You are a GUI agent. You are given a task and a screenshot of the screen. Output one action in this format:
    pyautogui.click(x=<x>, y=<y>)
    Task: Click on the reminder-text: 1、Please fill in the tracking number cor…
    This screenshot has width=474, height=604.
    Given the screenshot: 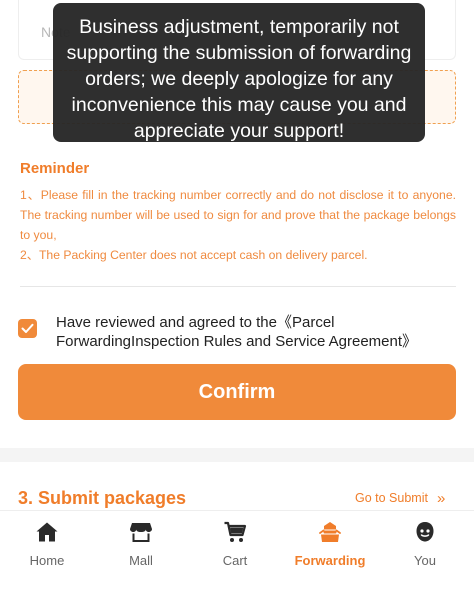 What is the action you would take?
    pyautogui.click(x=238, y=225)
    